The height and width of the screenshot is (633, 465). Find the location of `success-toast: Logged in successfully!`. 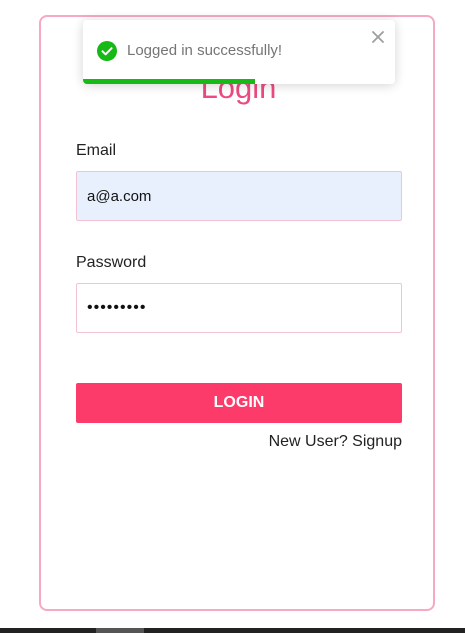

success-toast: Logged in successfully! is located at coordinates (239, 52).